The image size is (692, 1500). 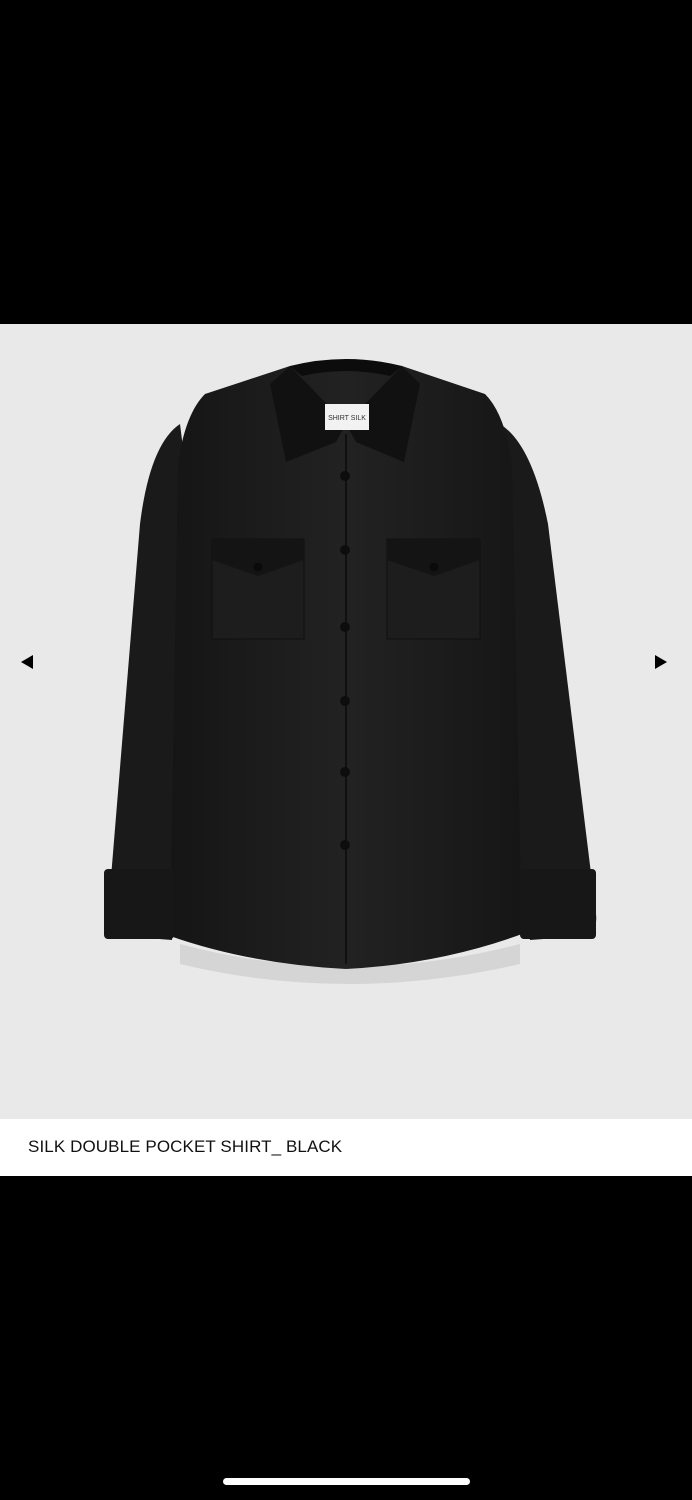 What do you see at coordinates (346, 1147) in the screenshot?
I see `caption-bar: SILK DOUBLE POCKET SHIRT_ BLACK` at bounding box center [346, 1147].